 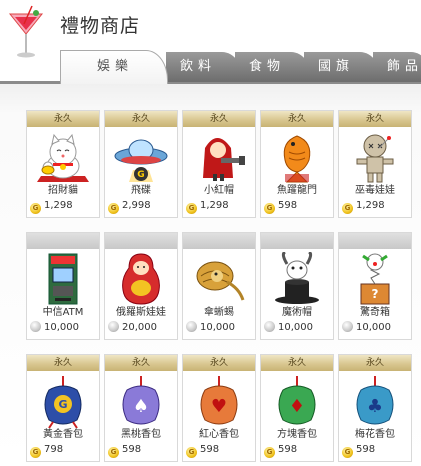 I want to click on gift-name: 驚奇箱, so click(x=375, y=312).